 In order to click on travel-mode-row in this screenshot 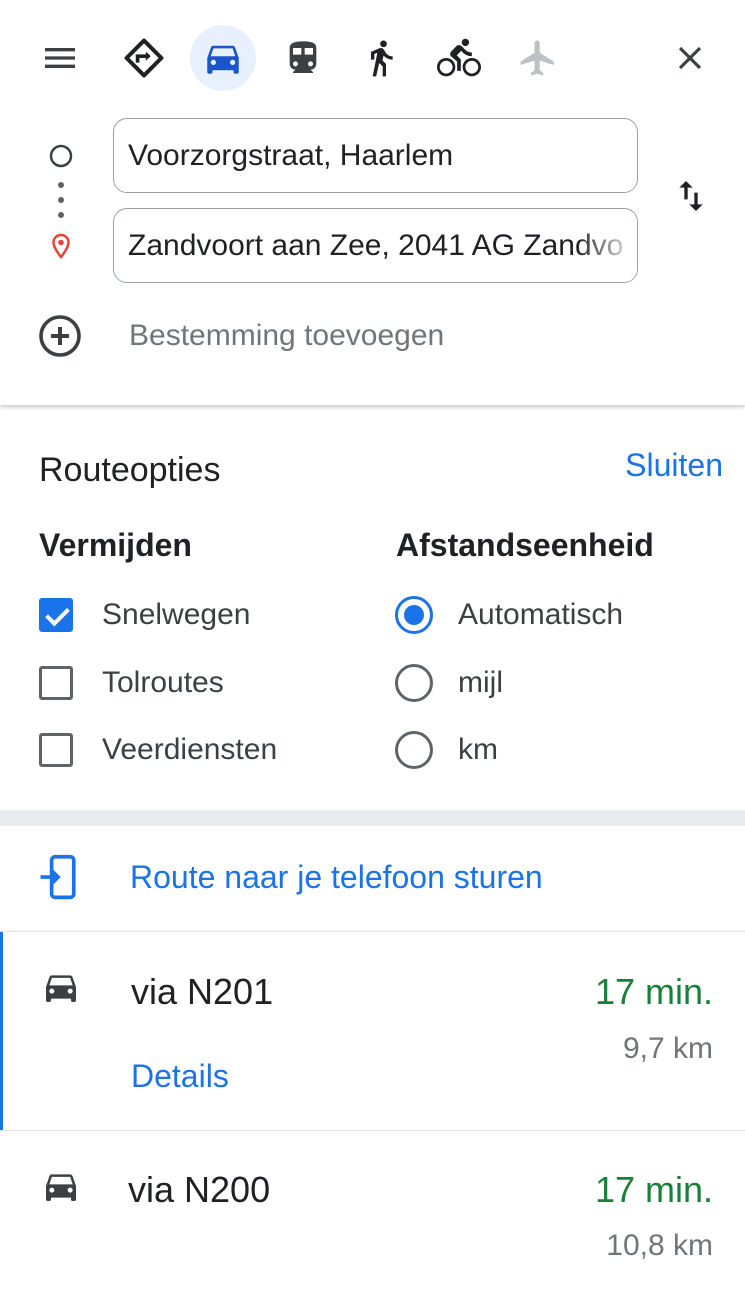, I will do `click(372, 59)`.